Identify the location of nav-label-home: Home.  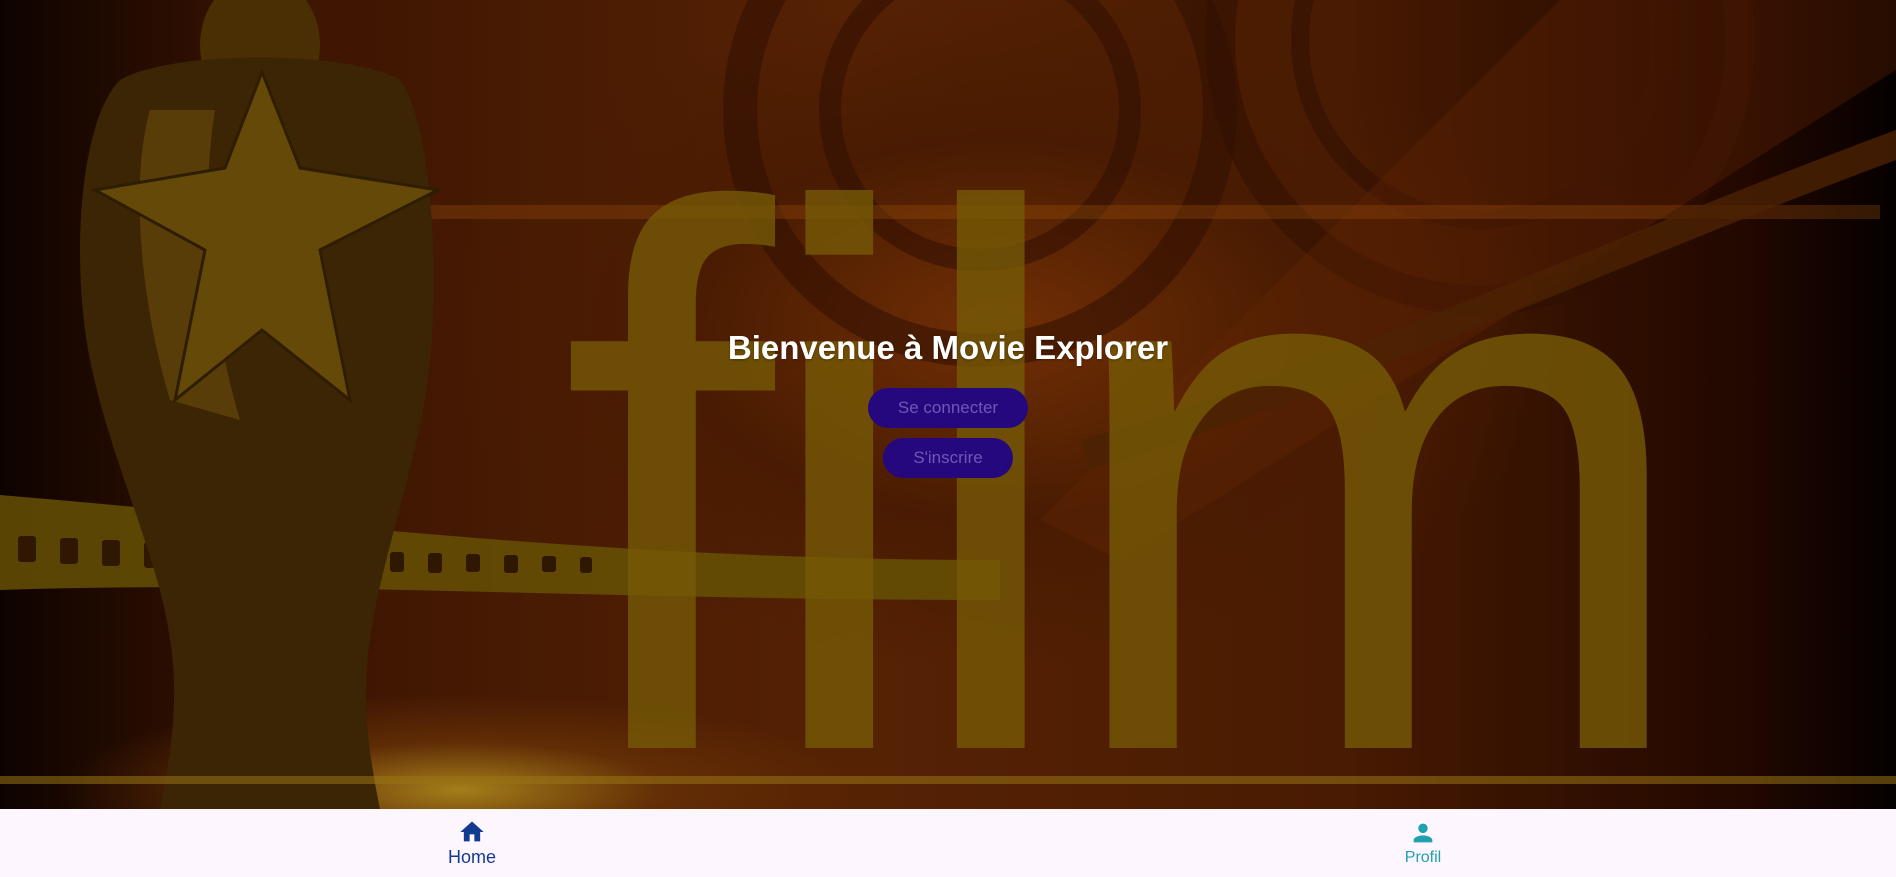
(471, 857).